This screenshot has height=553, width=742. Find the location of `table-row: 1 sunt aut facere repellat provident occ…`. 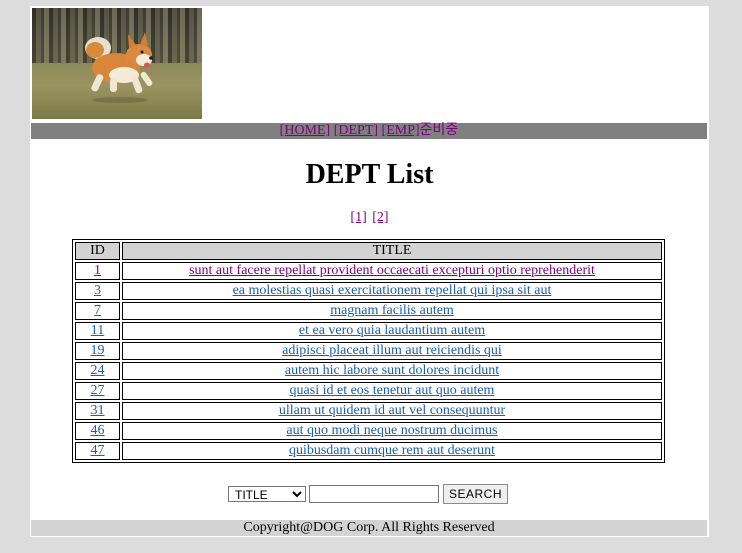

table-row: 1 sunt aut facere repellat provident occ… is located at coordinates (368, 271).